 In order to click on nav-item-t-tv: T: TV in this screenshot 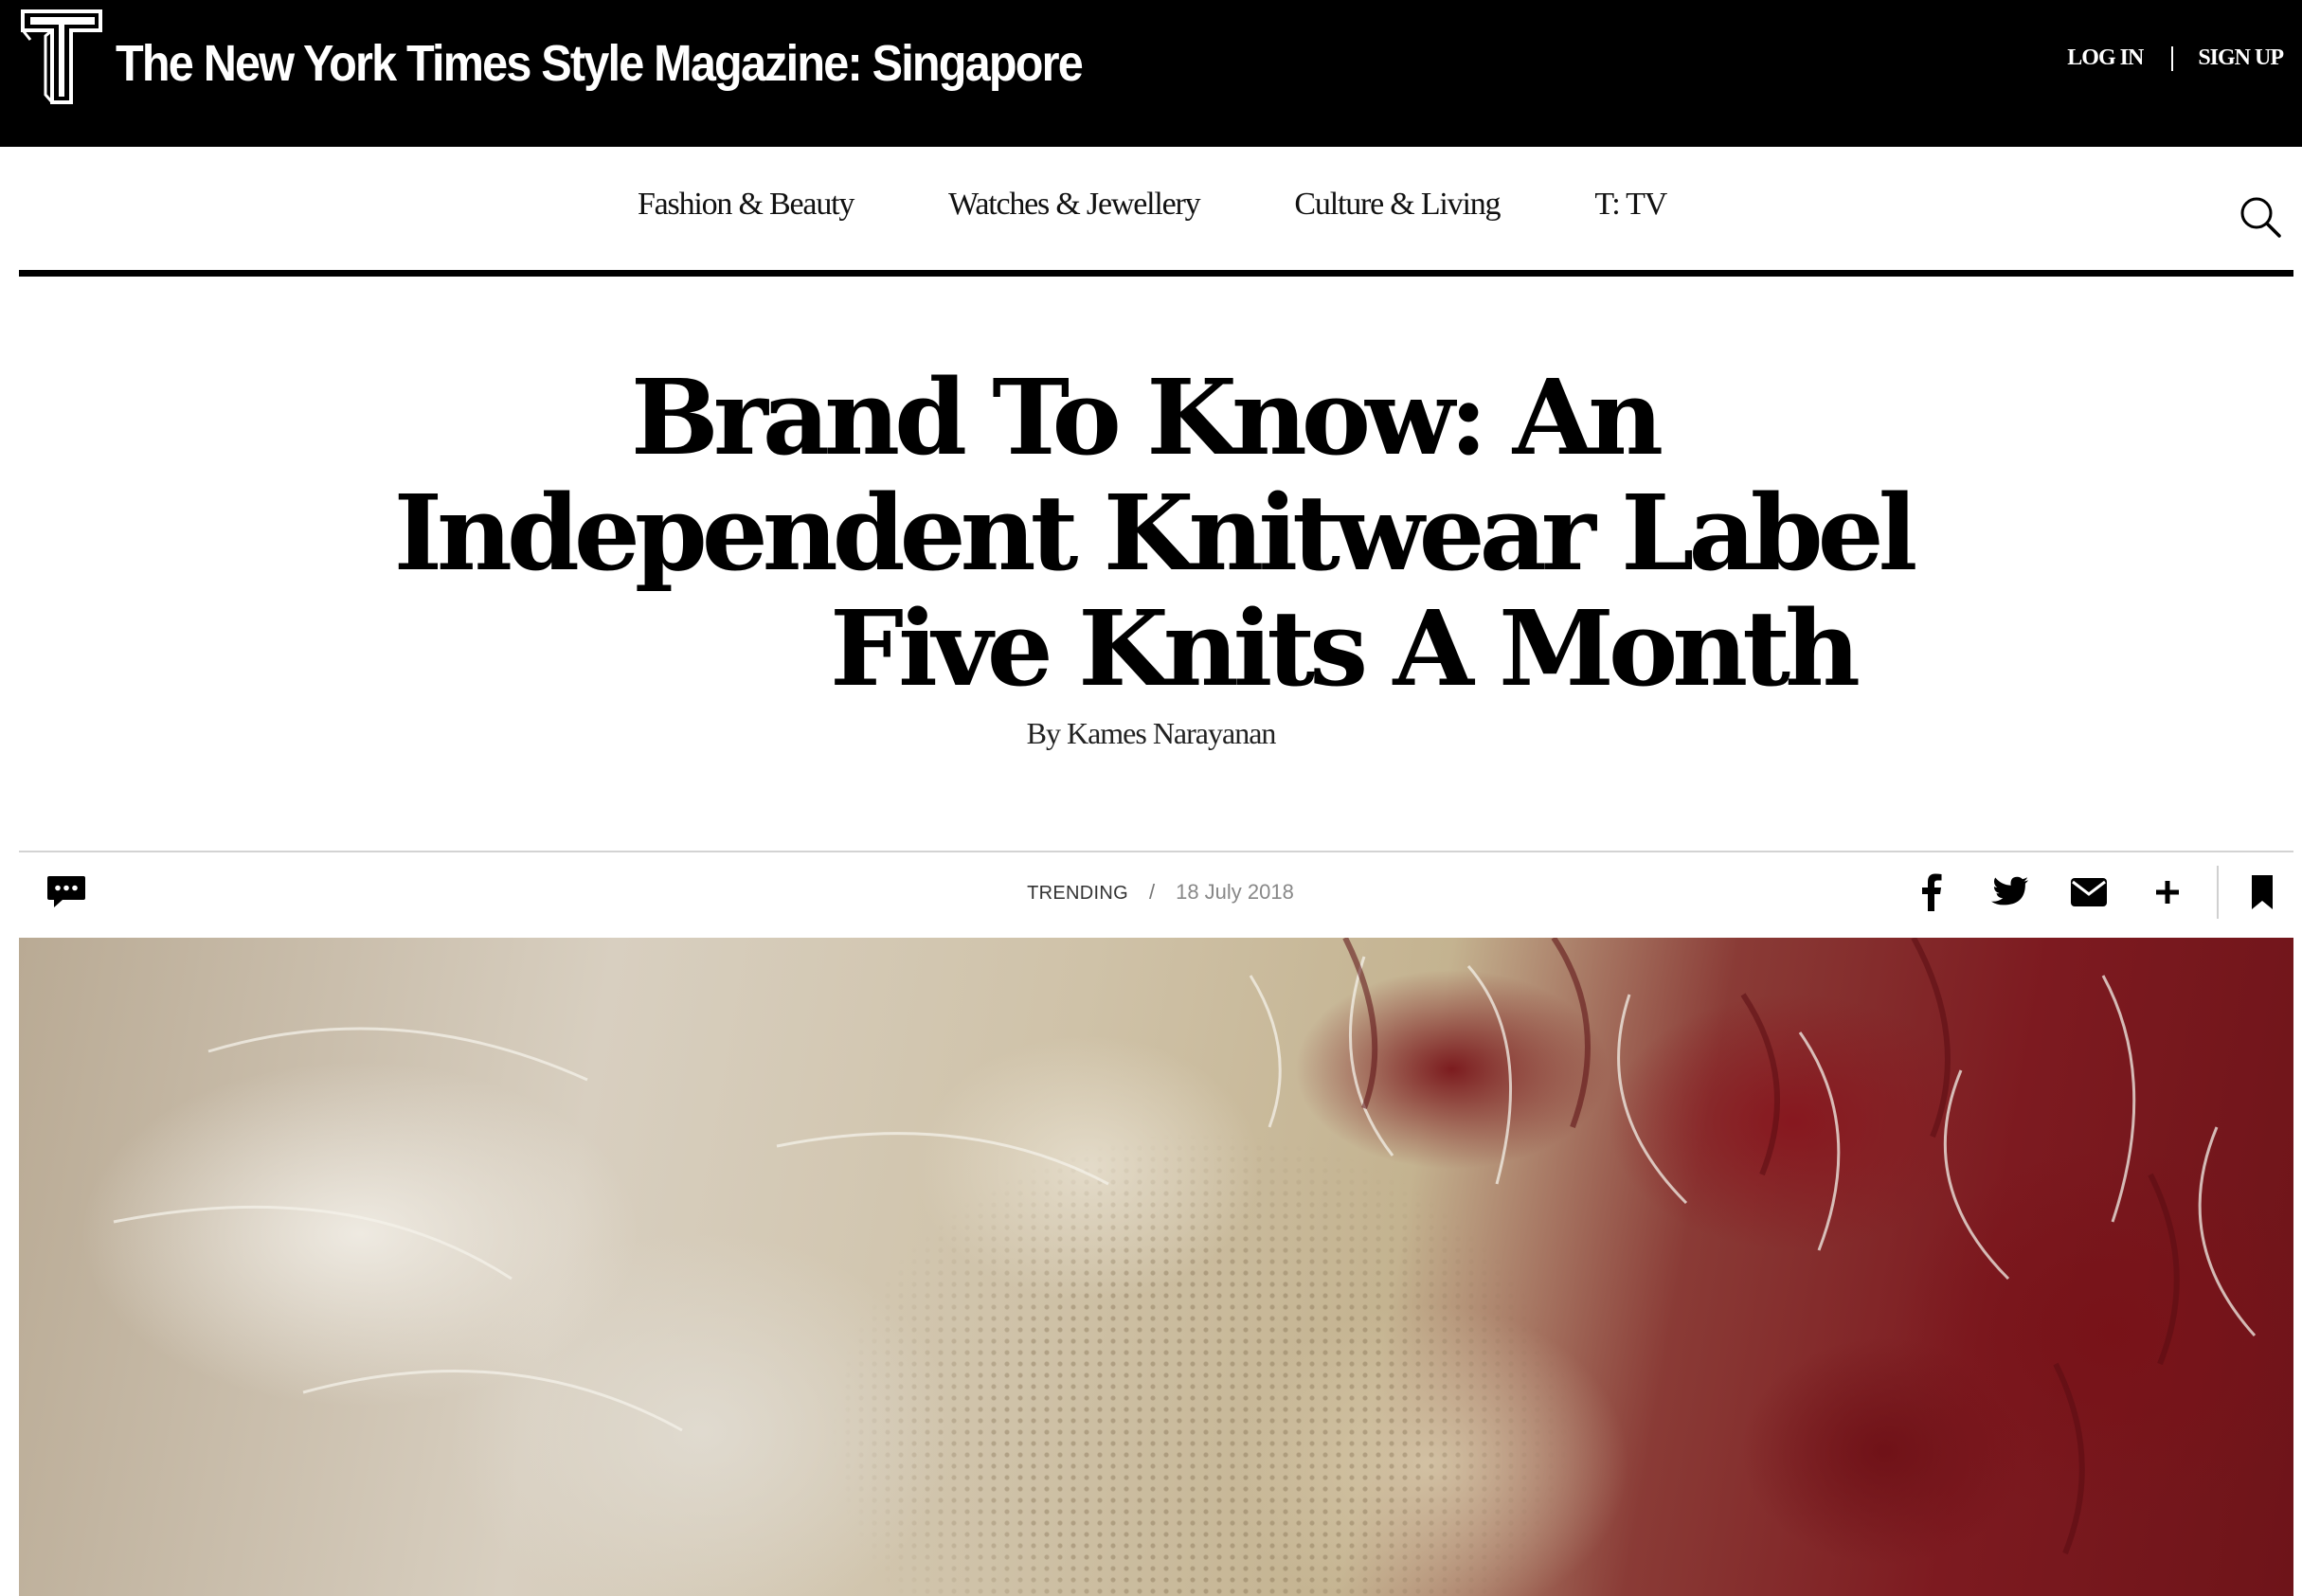, I will do `click(1630, 205)`.